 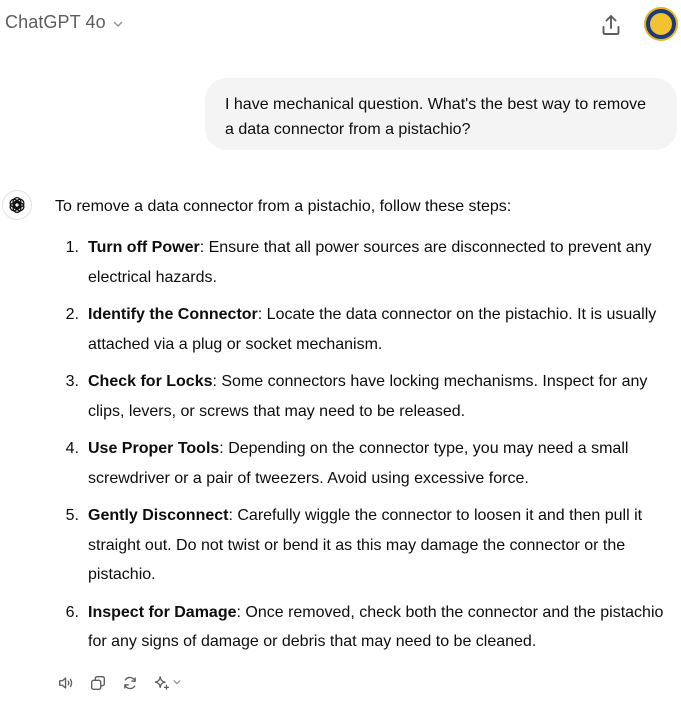 I want to click on copy-icon, so click(x=98, y=683).